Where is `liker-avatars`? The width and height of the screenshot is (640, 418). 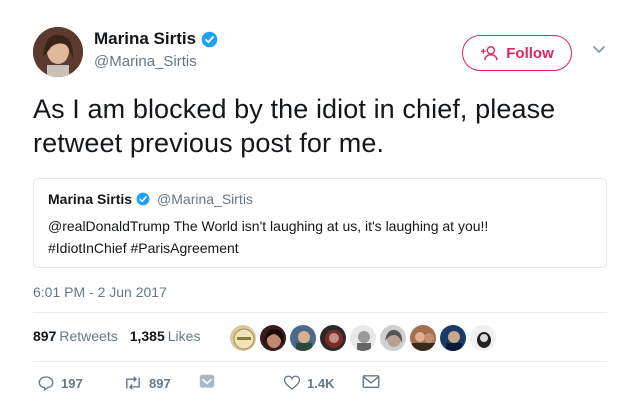 liker-avatars is located at coordinates (364, 338).